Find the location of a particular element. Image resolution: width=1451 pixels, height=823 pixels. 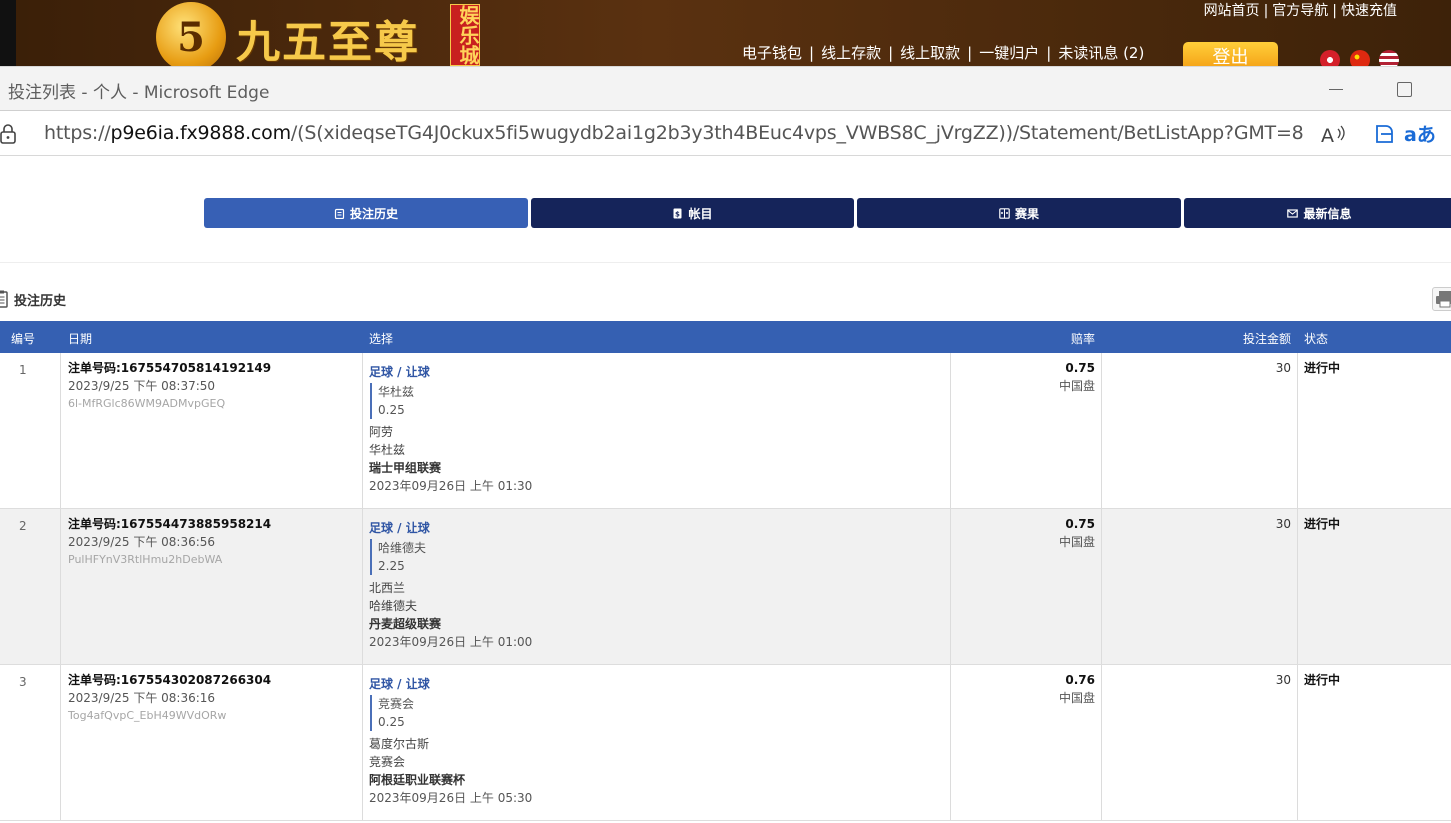

tab-latest-info: 最新信息 is located at coordinates (1317, 213).